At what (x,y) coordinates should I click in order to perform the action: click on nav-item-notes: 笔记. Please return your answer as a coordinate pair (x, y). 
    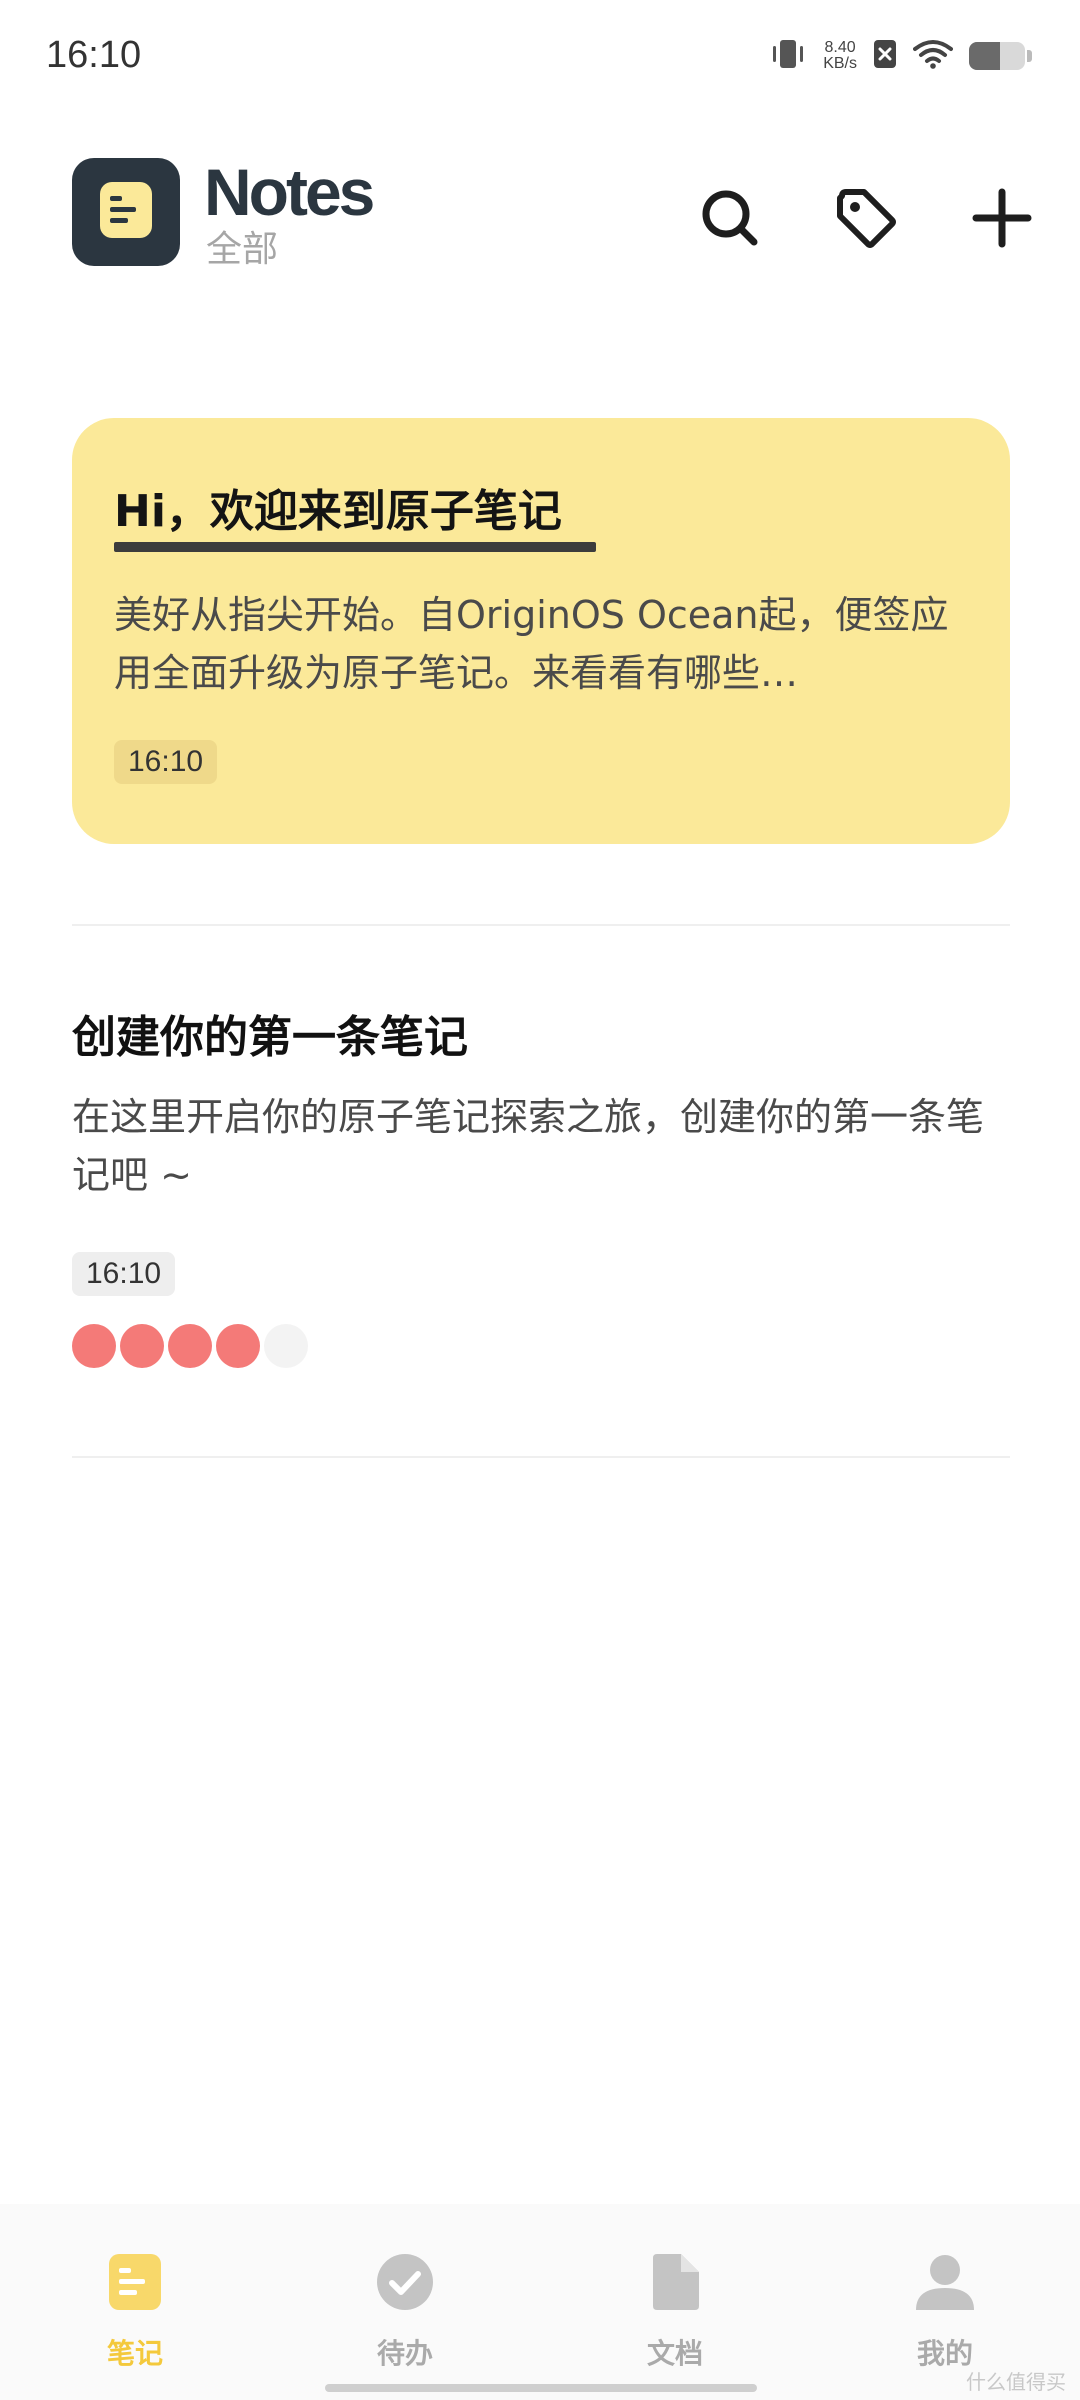
    Looking at the image, I should click on (135, 2302).